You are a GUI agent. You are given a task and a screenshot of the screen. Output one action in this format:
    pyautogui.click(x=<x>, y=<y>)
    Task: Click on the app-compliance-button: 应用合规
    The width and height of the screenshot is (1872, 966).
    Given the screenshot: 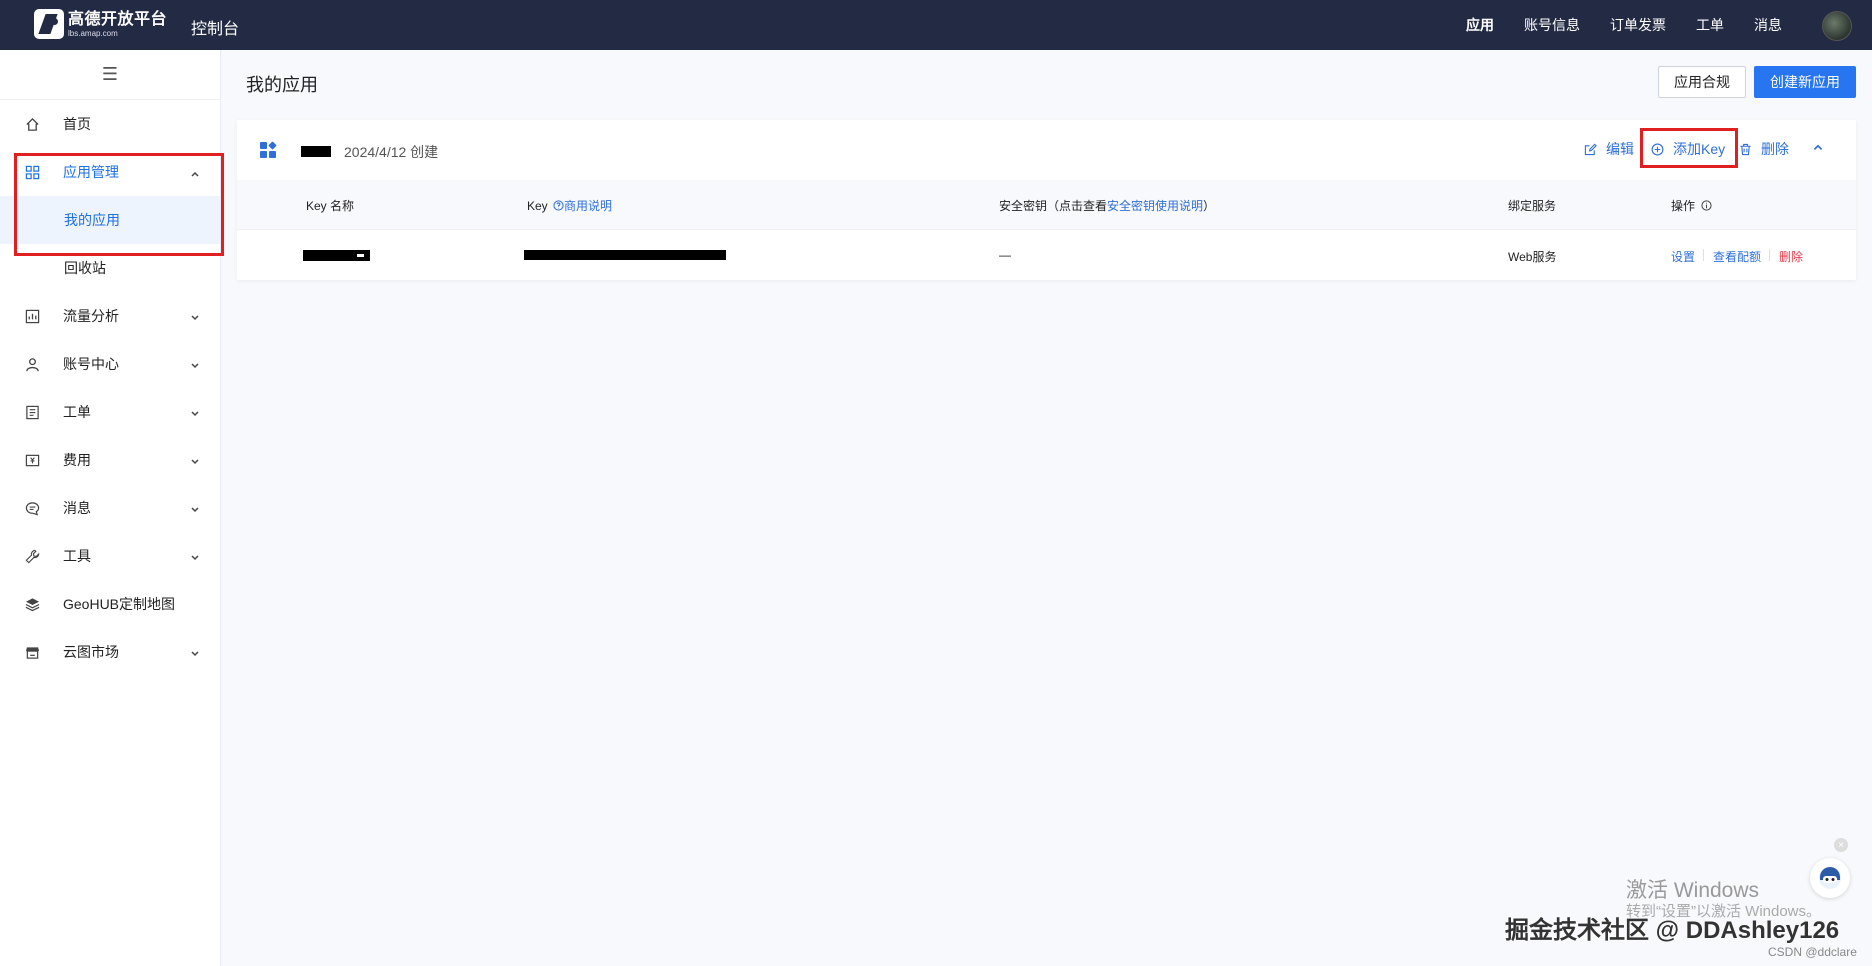 What is the action you would take?
    pyautogui.click(x=1702, y=82)
    